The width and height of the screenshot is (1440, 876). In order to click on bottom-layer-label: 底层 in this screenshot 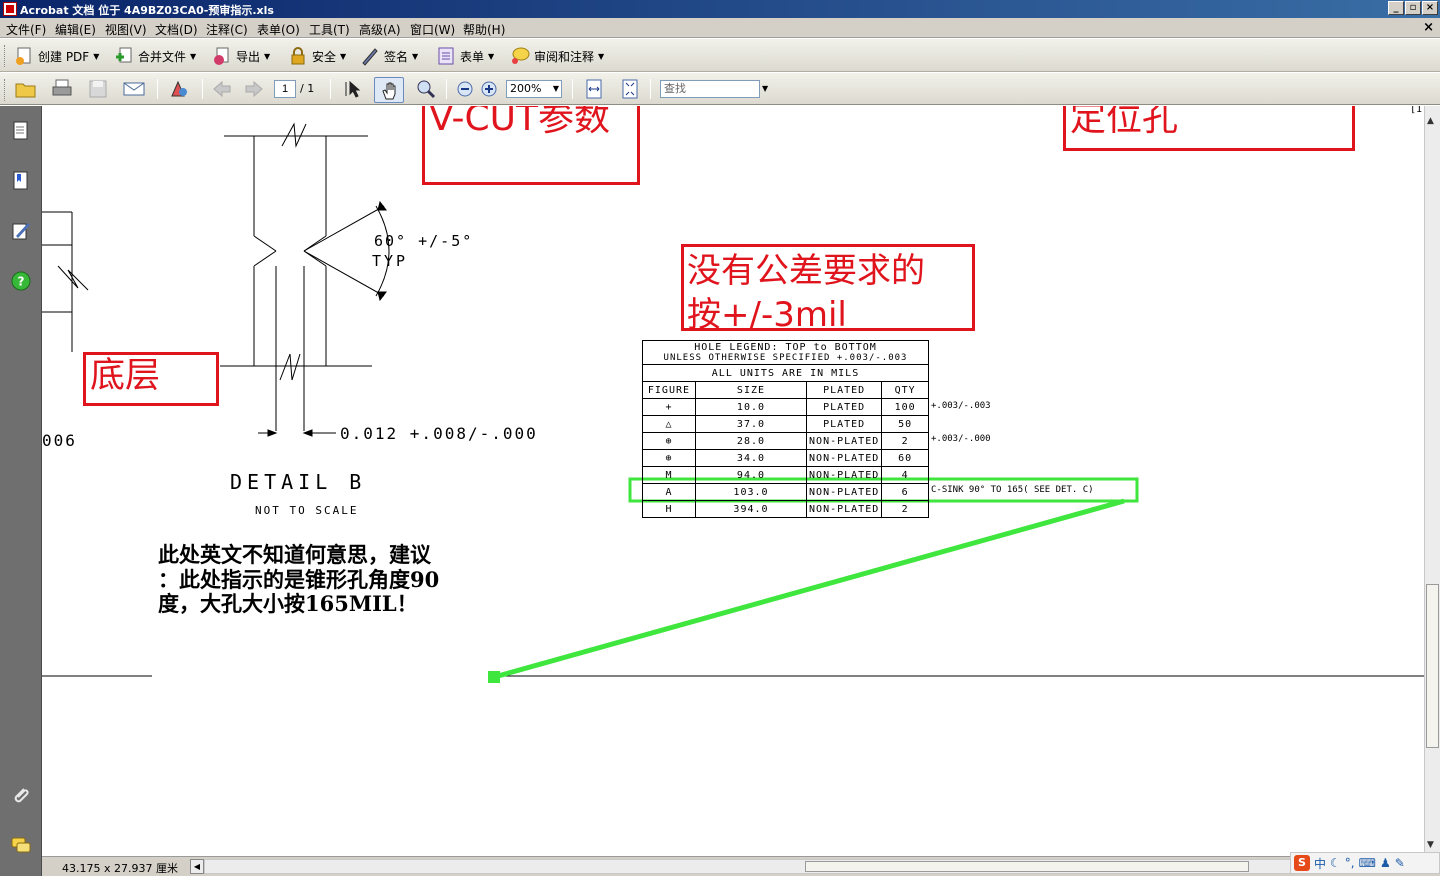, I will do `click(125, 376)`.